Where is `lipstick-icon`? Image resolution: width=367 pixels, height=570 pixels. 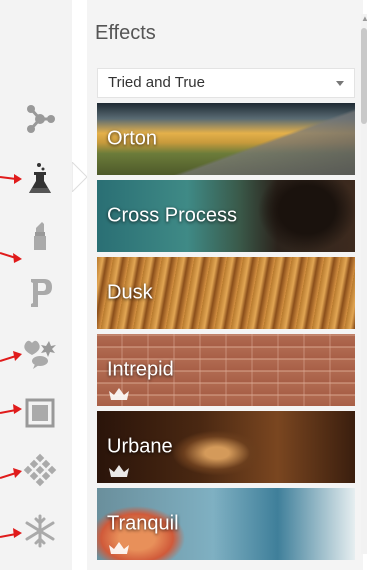 lipstick-icon is located at coordinates (40, 236).